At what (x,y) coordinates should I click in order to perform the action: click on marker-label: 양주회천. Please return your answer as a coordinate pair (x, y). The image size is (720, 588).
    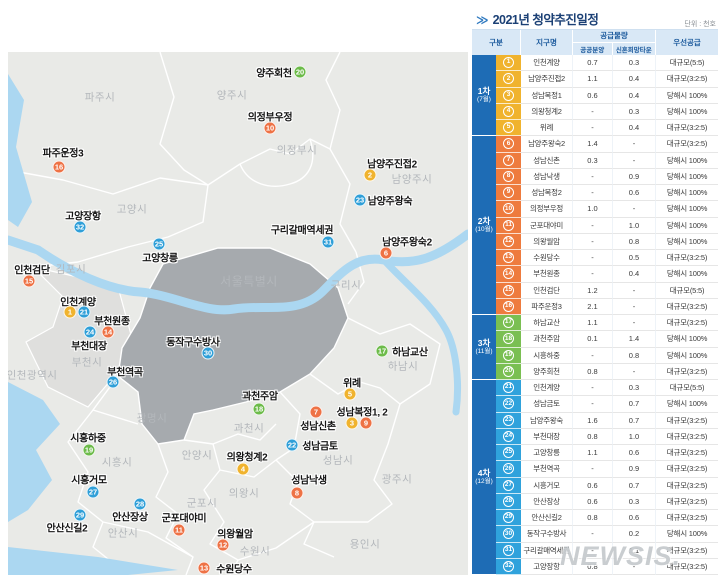
    Looking at the image, I should click on (274, 74).